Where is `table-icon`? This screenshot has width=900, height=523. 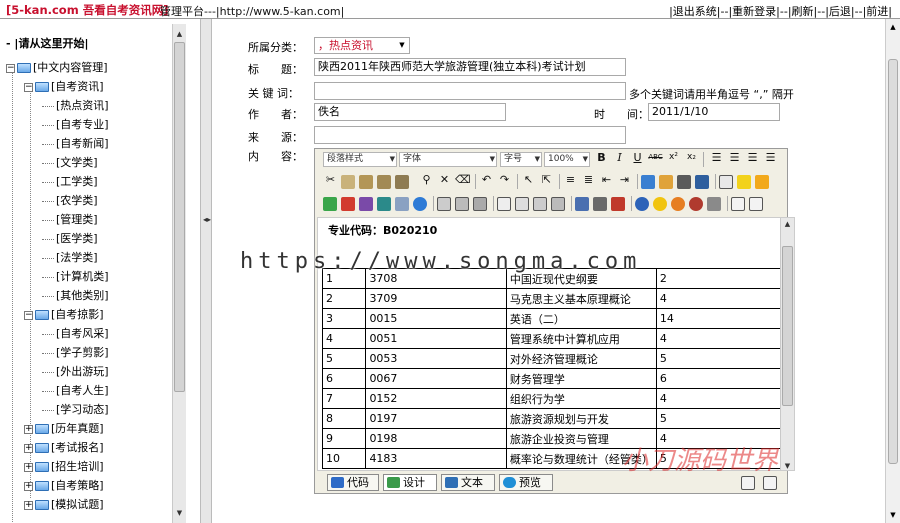
table-icon is located at coordinates (444, 204).